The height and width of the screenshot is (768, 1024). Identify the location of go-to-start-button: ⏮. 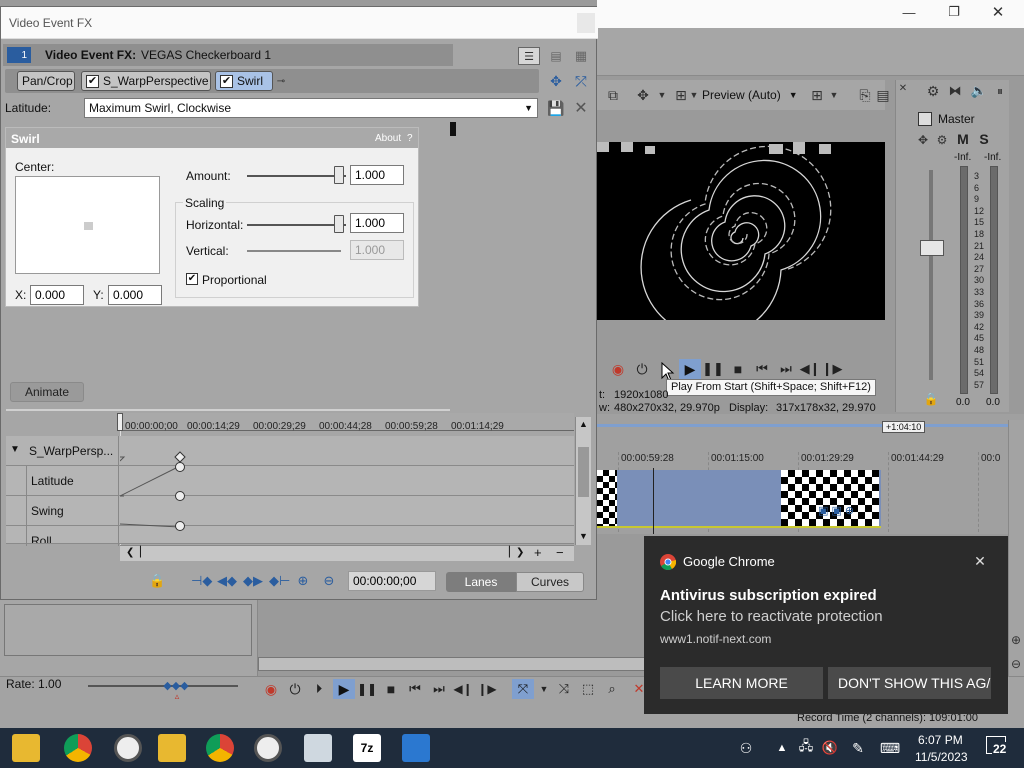
(762, 369).